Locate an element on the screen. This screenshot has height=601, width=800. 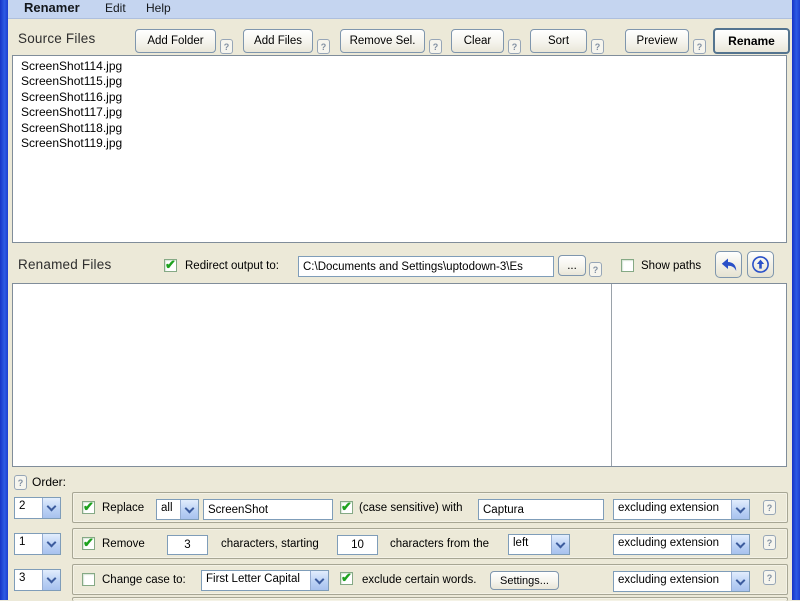
circled-up-arrow-icon is located at coordinates (760, 264).